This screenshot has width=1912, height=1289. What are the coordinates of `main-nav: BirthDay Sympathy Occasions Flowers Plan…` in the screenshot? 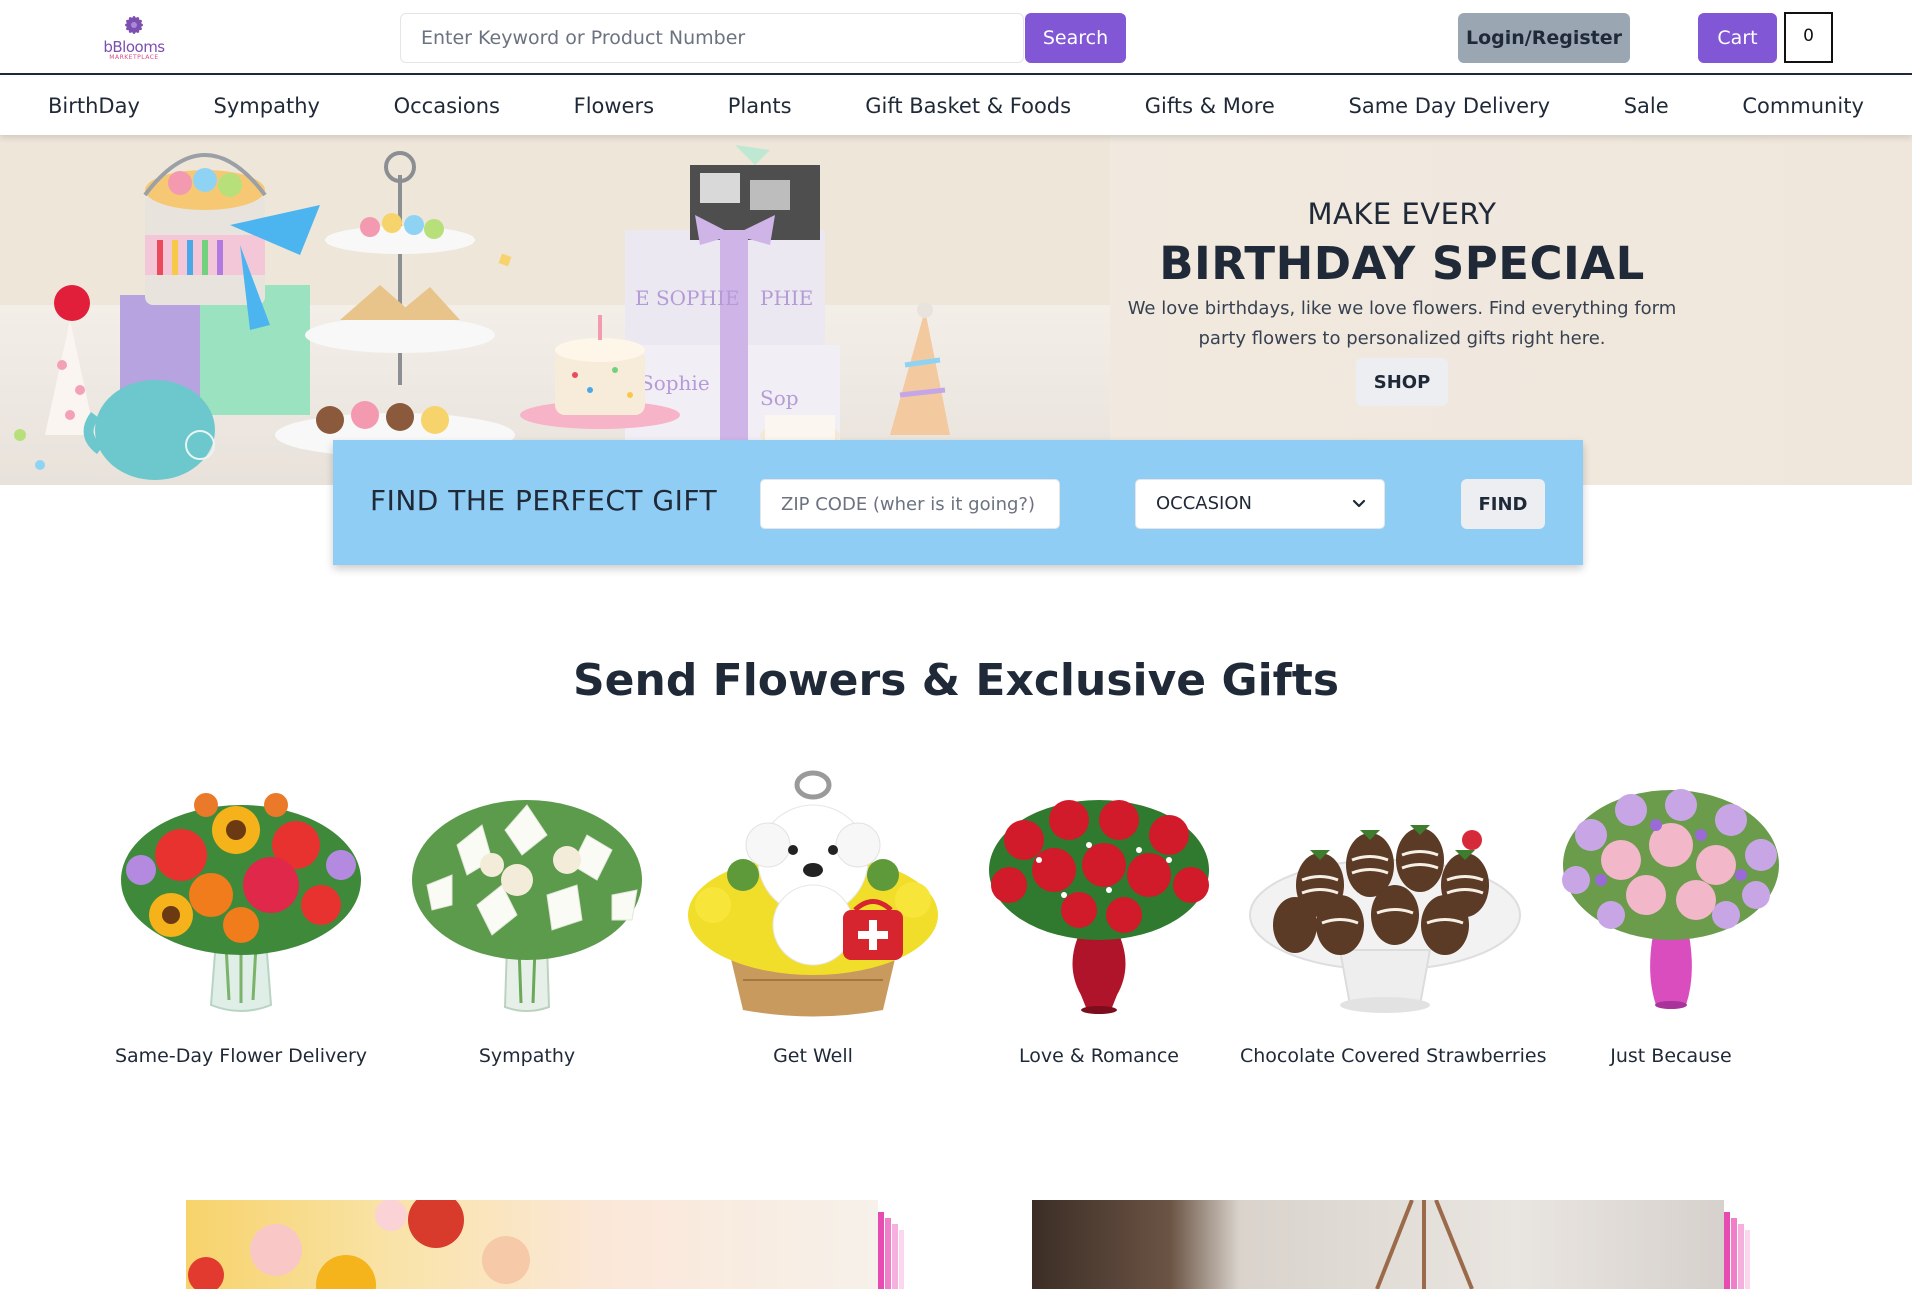 It's located at (956, 106).